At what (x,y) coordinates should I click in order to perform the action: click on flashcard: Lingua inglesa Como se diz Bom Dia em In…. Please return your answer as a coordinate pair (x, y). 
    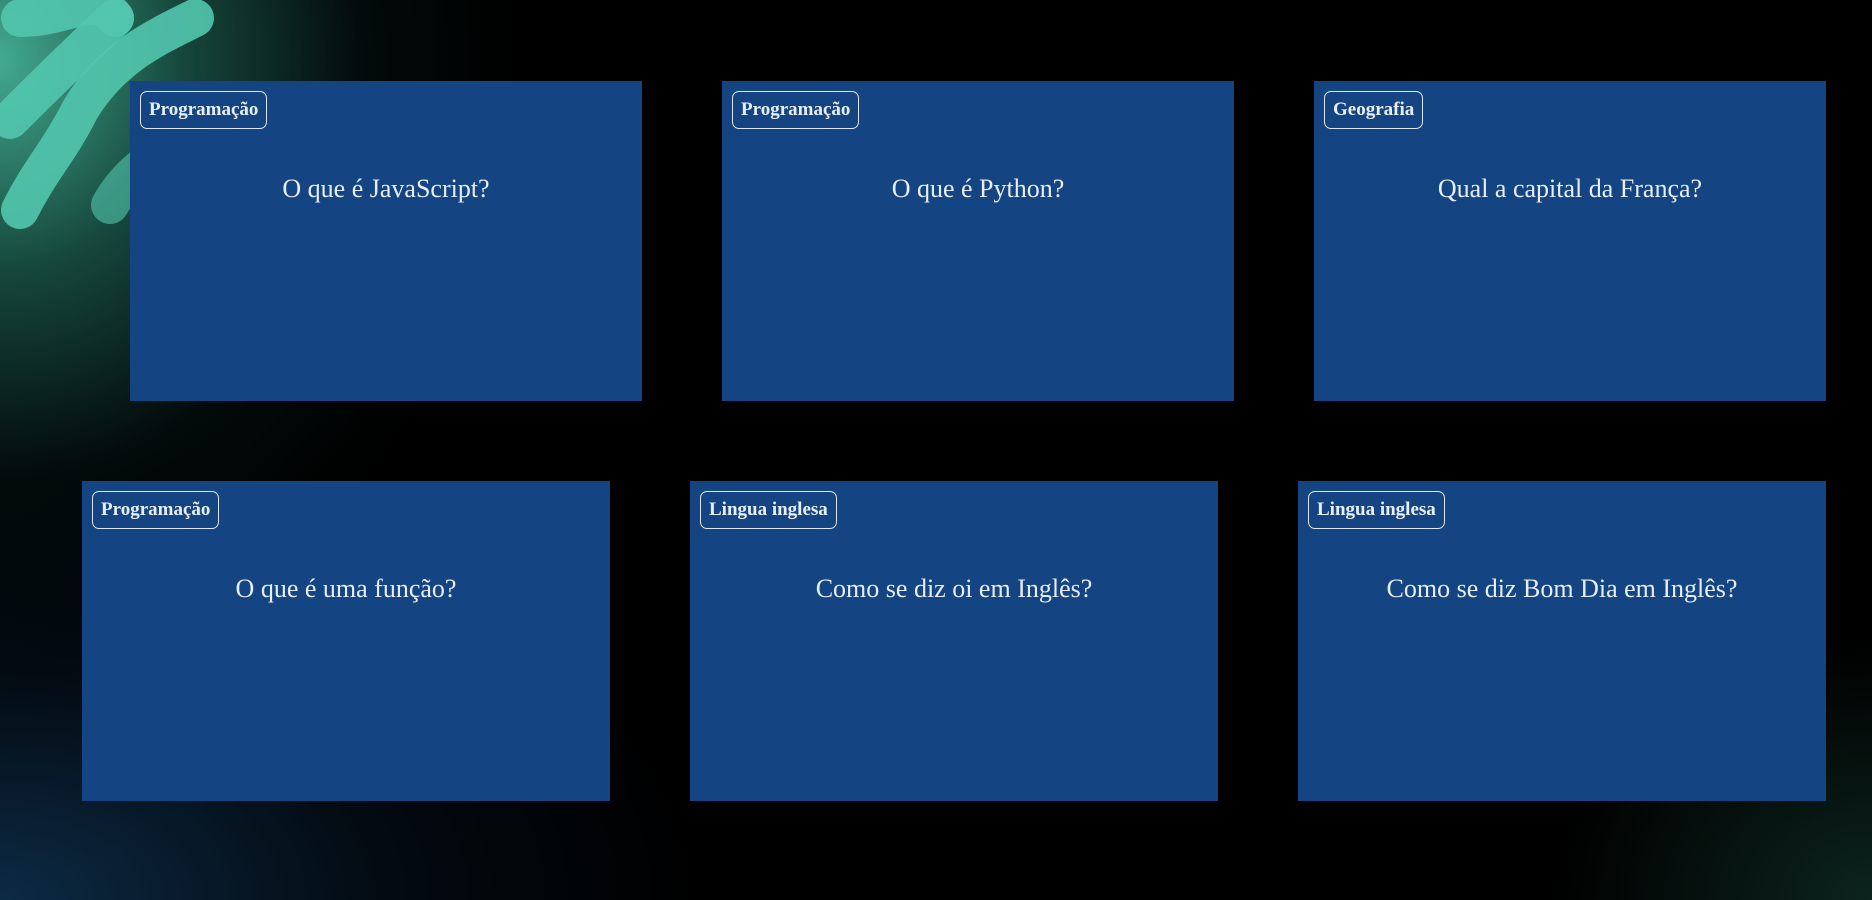
    Looking at the image, I should click on (1562, 641).